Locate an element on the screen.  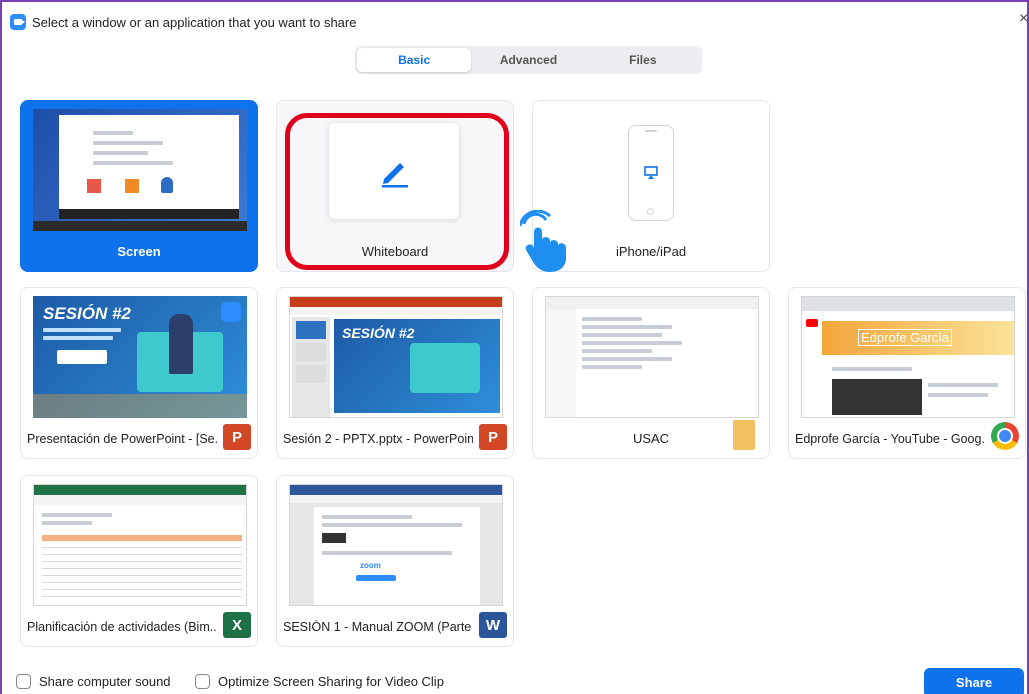
tile-excel: Planificación de actividades (Bim... X is located at coordinates (139, 561).